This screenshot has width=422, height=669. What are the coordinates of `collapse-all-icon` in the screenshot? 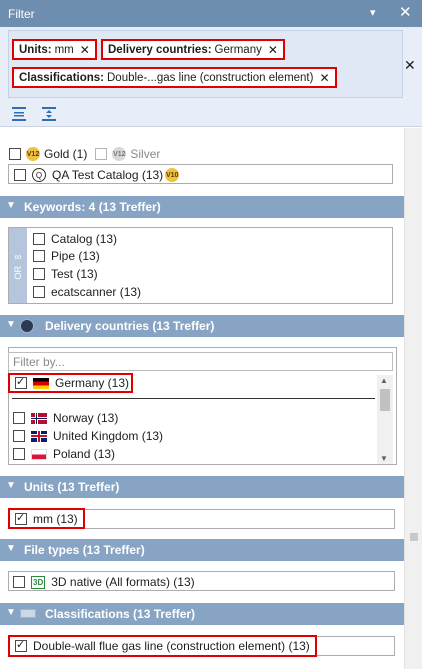 It's located at (49, 114).